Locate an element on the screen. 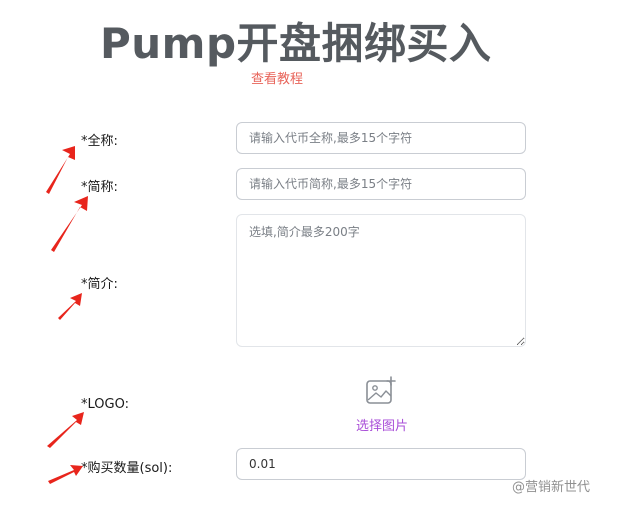 The height and width of the screenshot is (507, 640). intro-label: *简介: is located at coordinates (99, 284).